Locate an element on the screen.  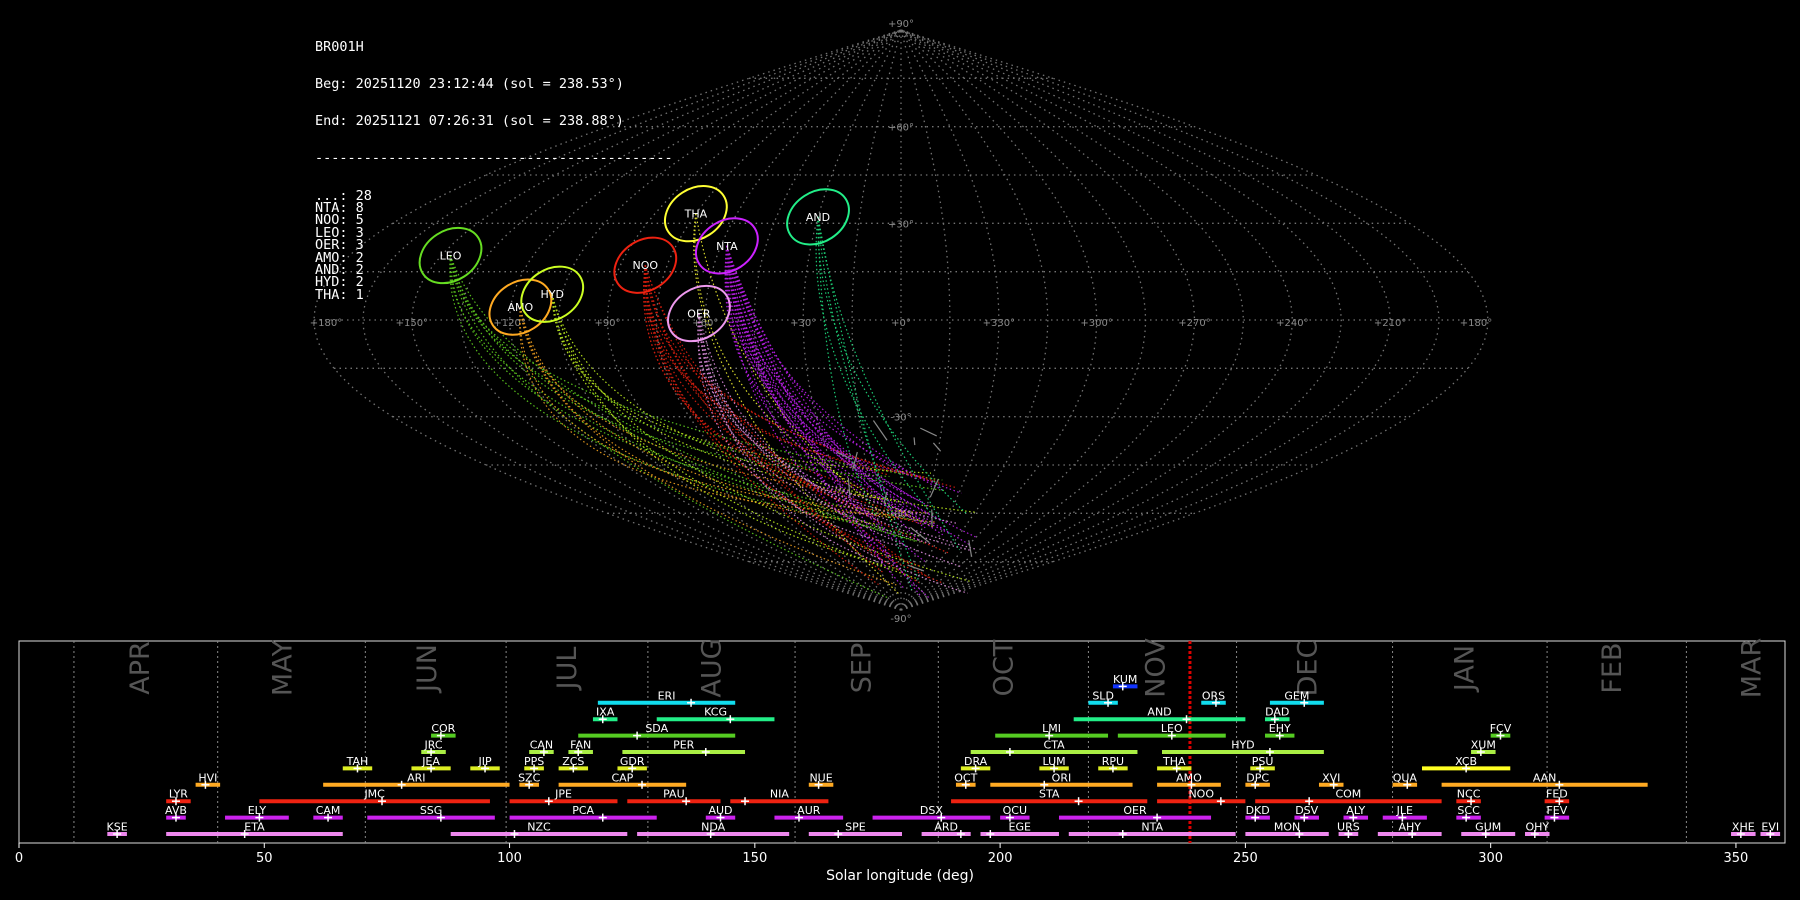
shower-KSE: KSE is located at coordinates (117, 829).